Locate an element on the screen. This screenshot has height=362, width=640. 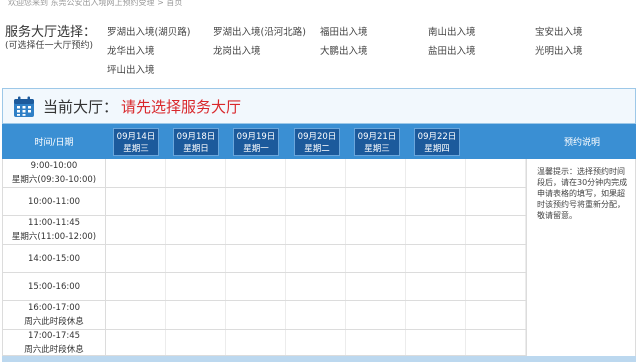
time-range: 17:00-17:45 is located at coordinates (54, 335).